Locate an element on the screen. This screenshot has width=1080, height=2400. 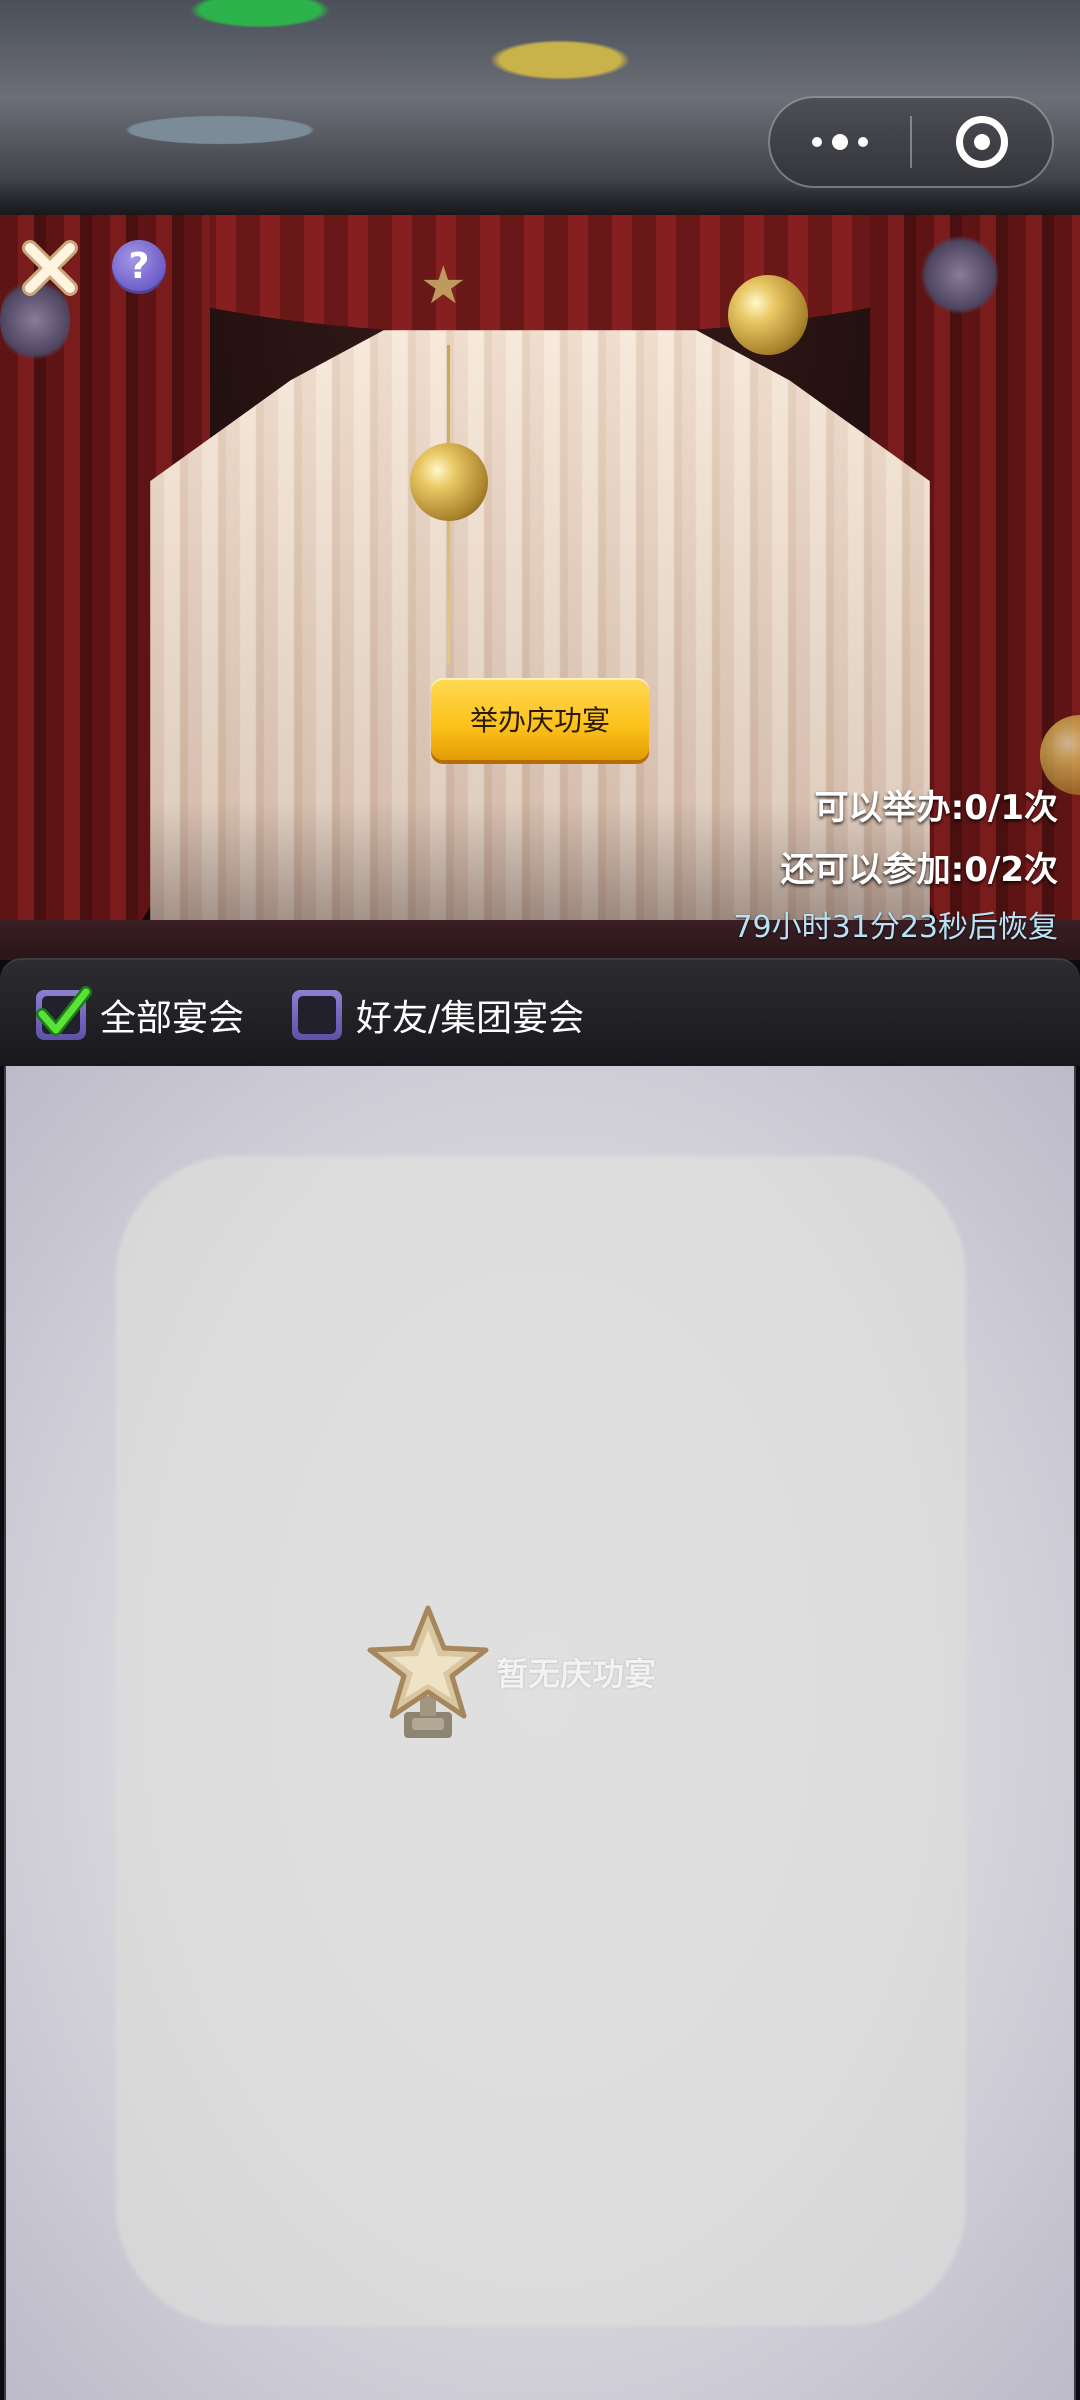
filter-friends-label: 好友/集团宴会 is located at coordinates (470, 1018).